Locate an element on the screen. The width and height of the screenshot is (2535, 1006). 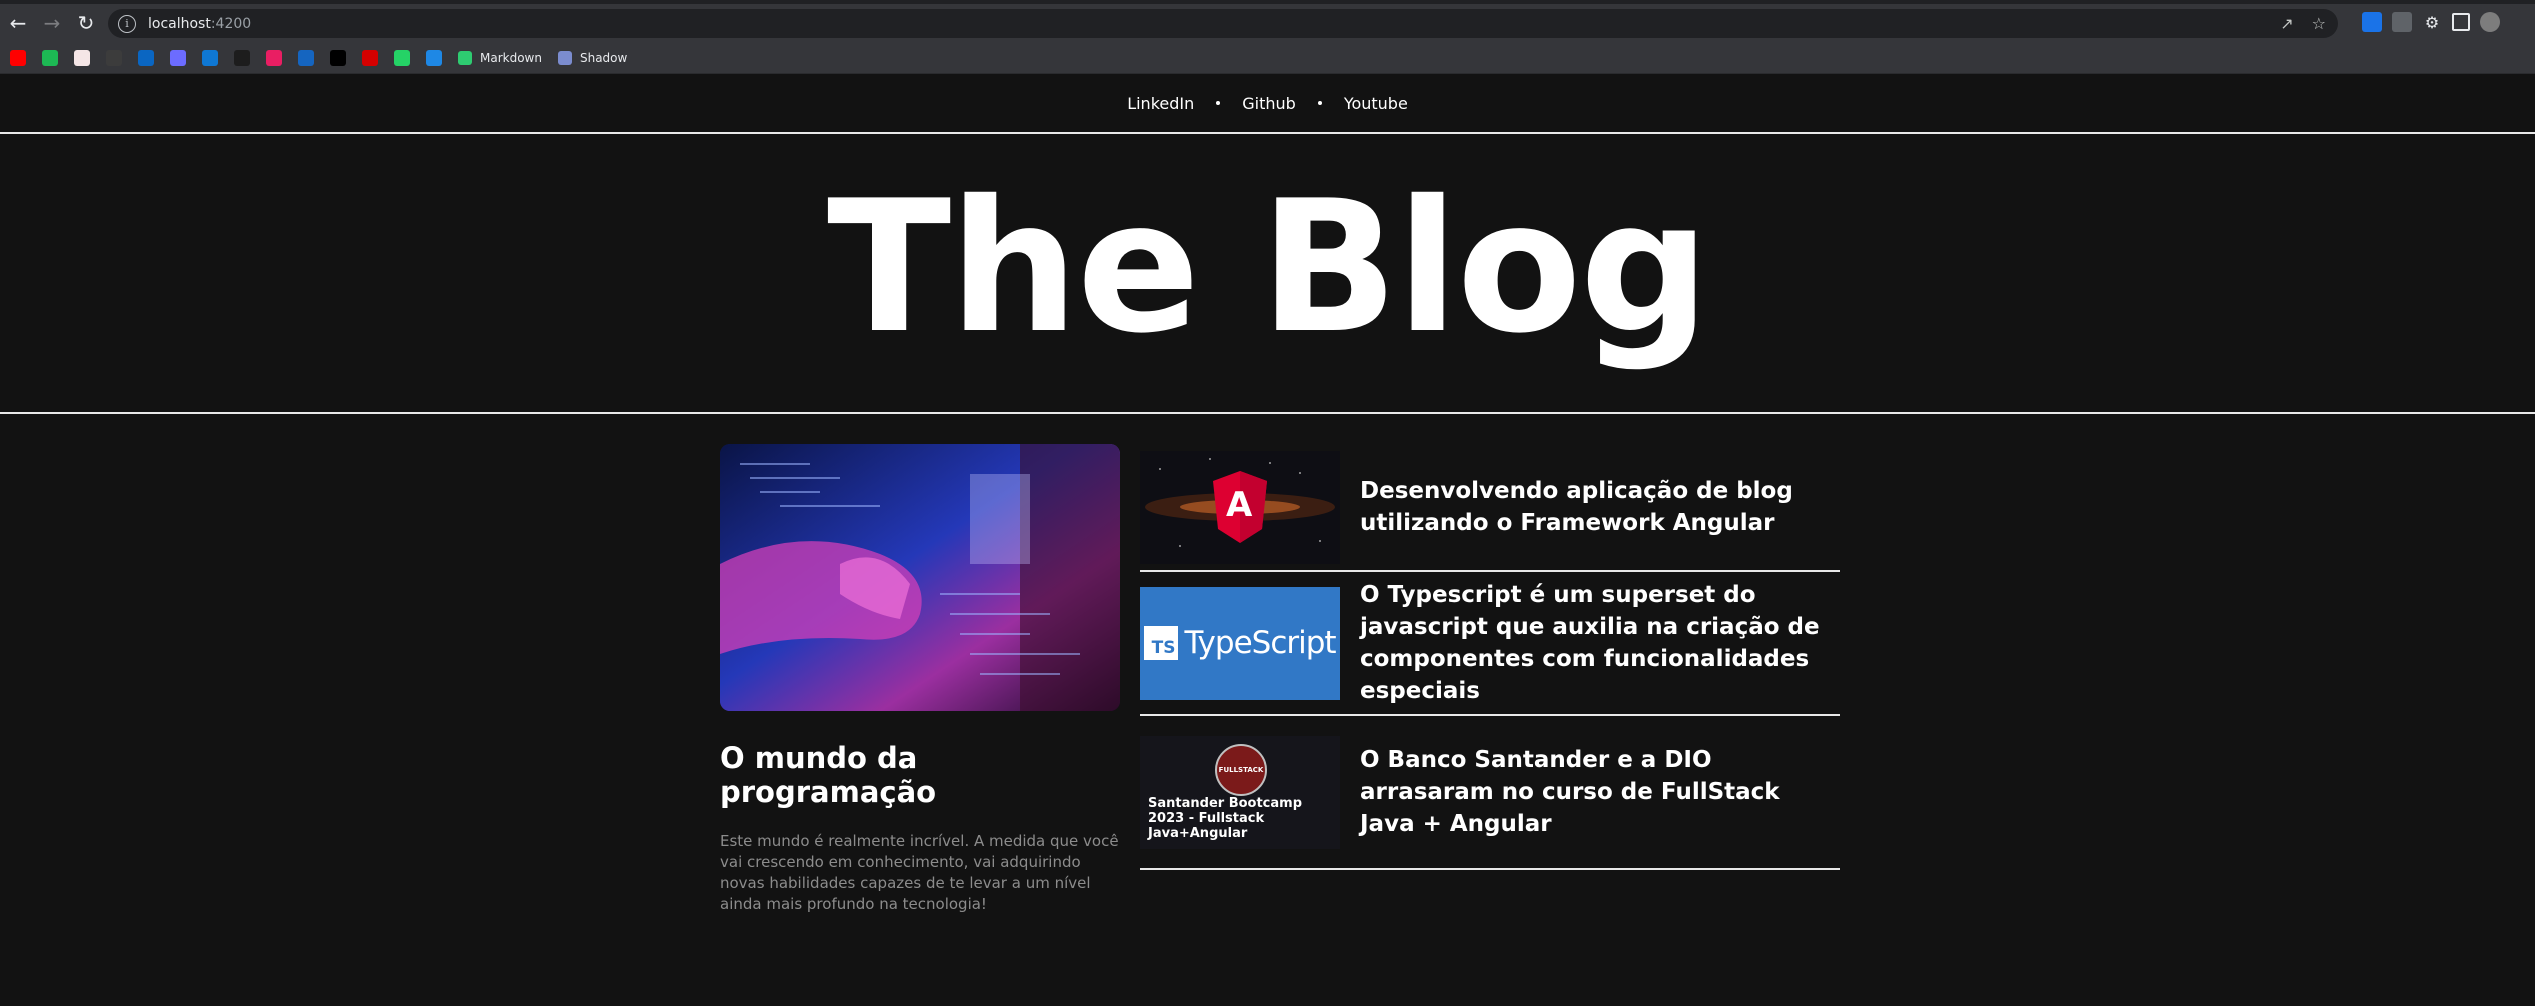
side-panel-icon is located at coordinates (2461, 22).